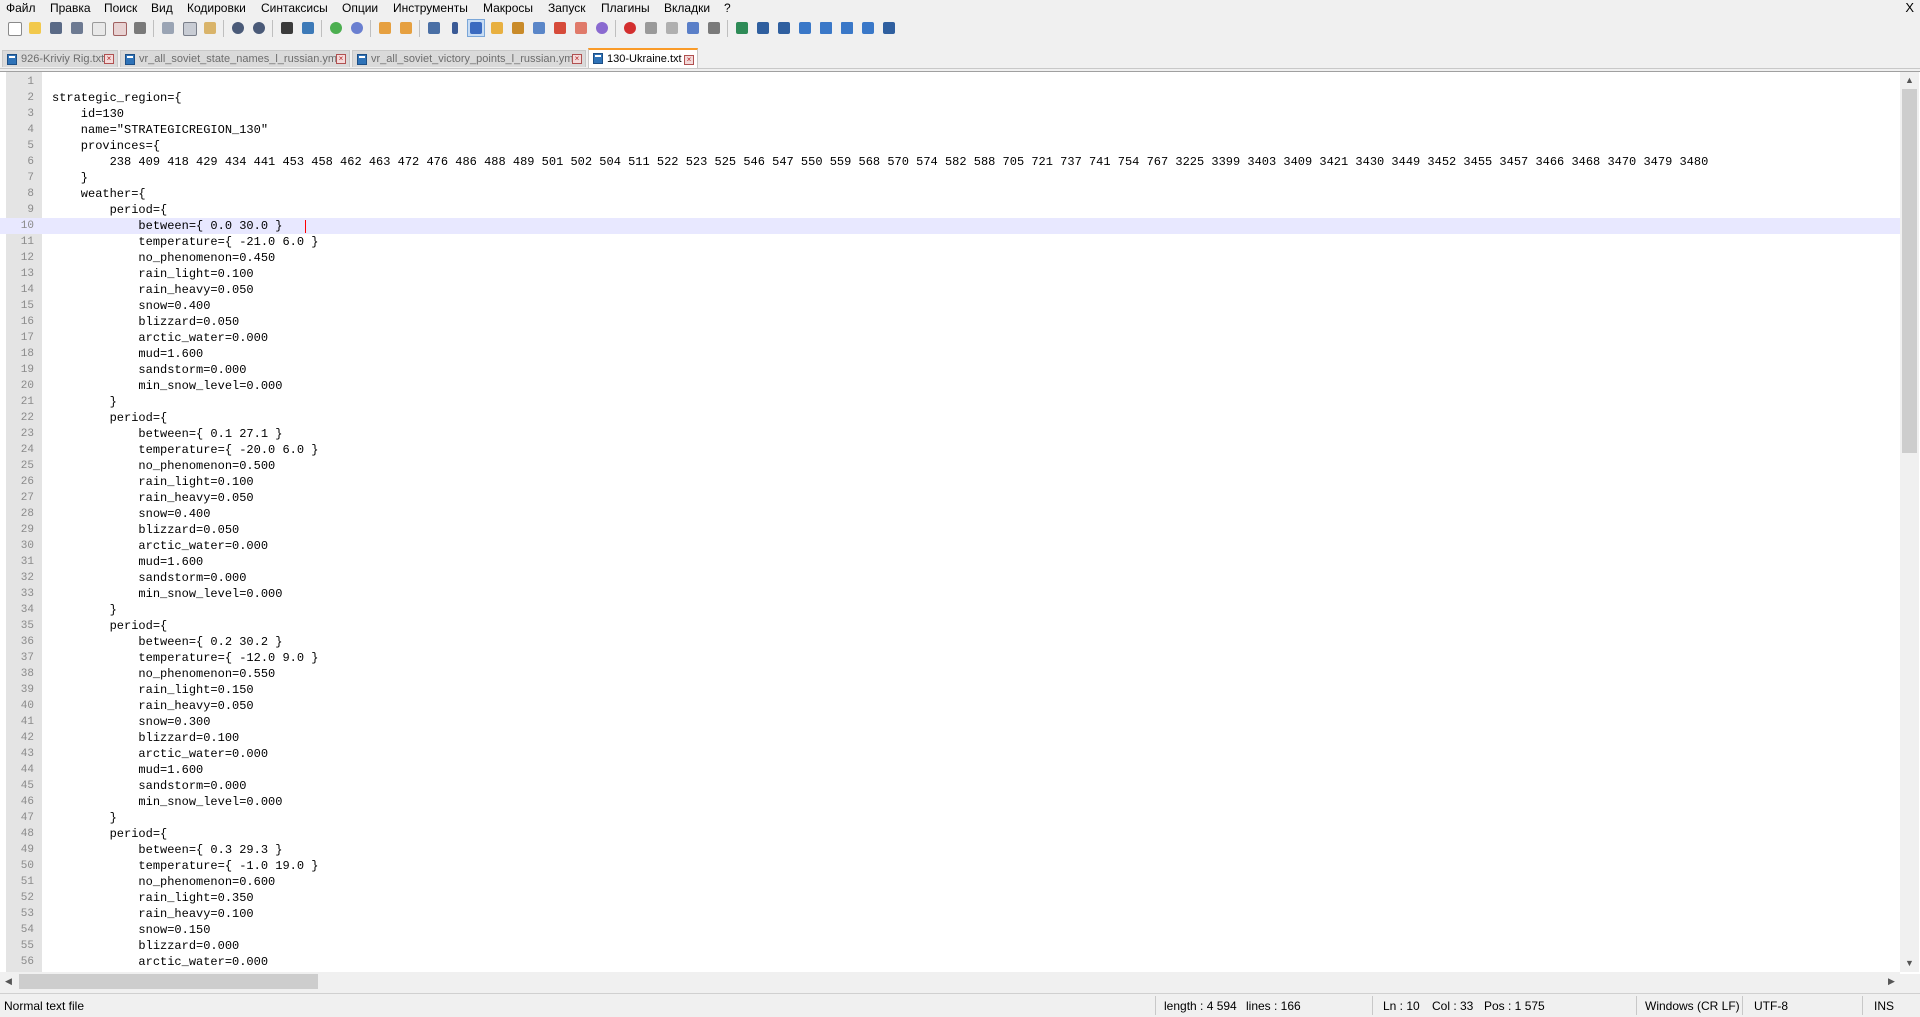  Describe the element at coordinates (1909, 522) in the screenshot. I see `vertical-scrollbar: ▲ ▼` at that location.